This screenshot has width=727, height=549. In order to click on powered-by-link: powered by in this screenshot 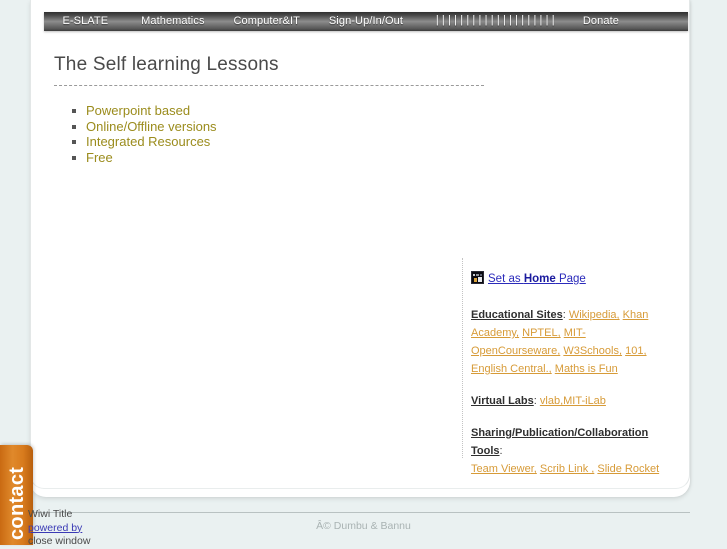, I will do `click(98, 529)`.